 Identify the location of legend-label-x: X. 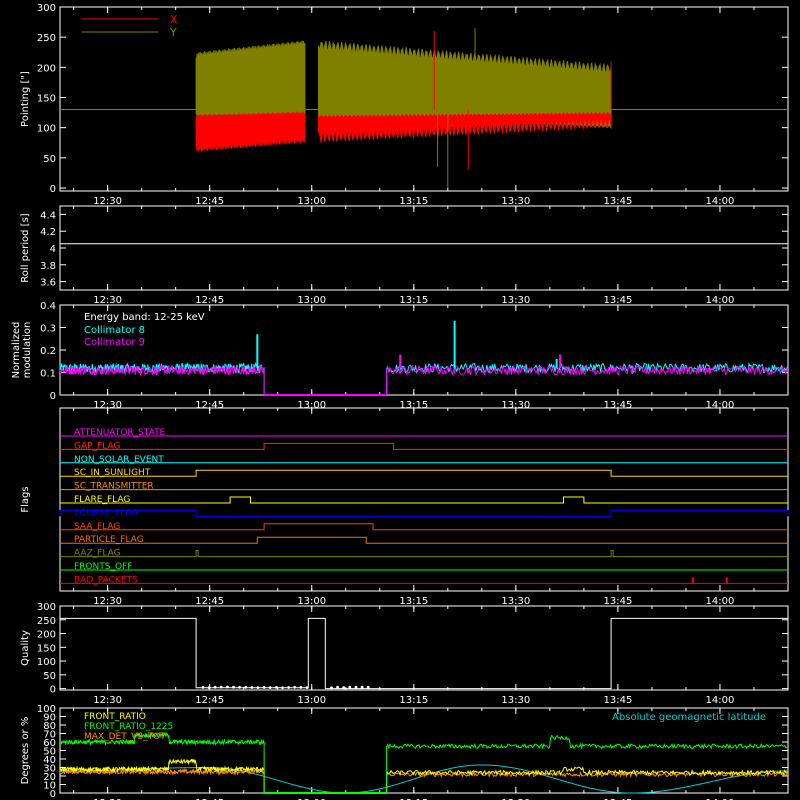
(174, 19).